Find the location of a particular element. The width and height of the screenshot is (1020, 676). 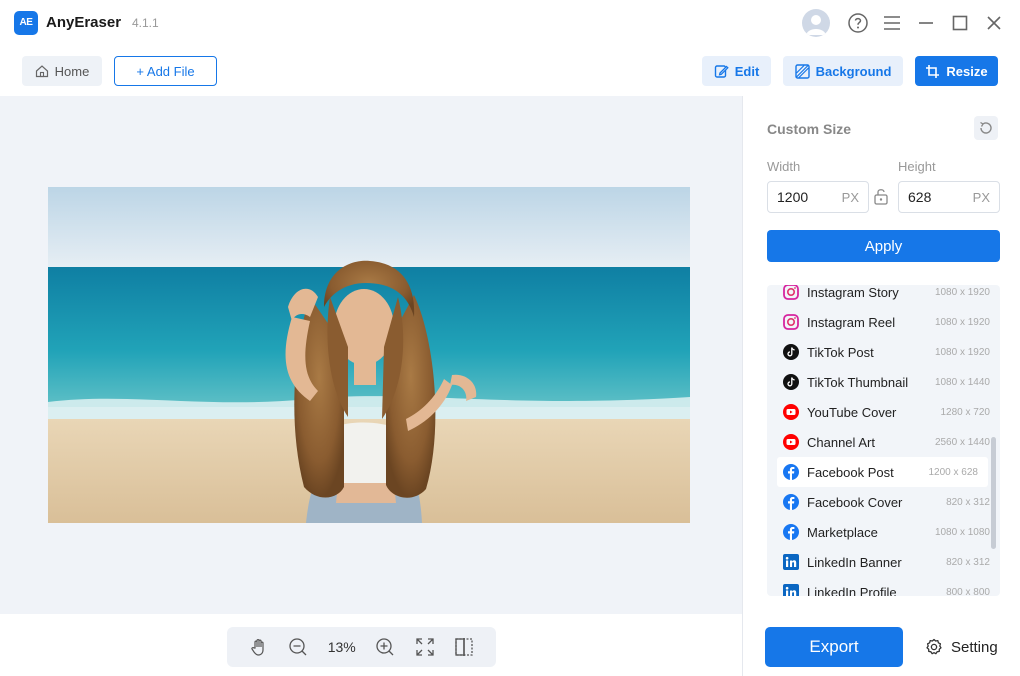

background-label: Background is located at coordinates (853, 71).